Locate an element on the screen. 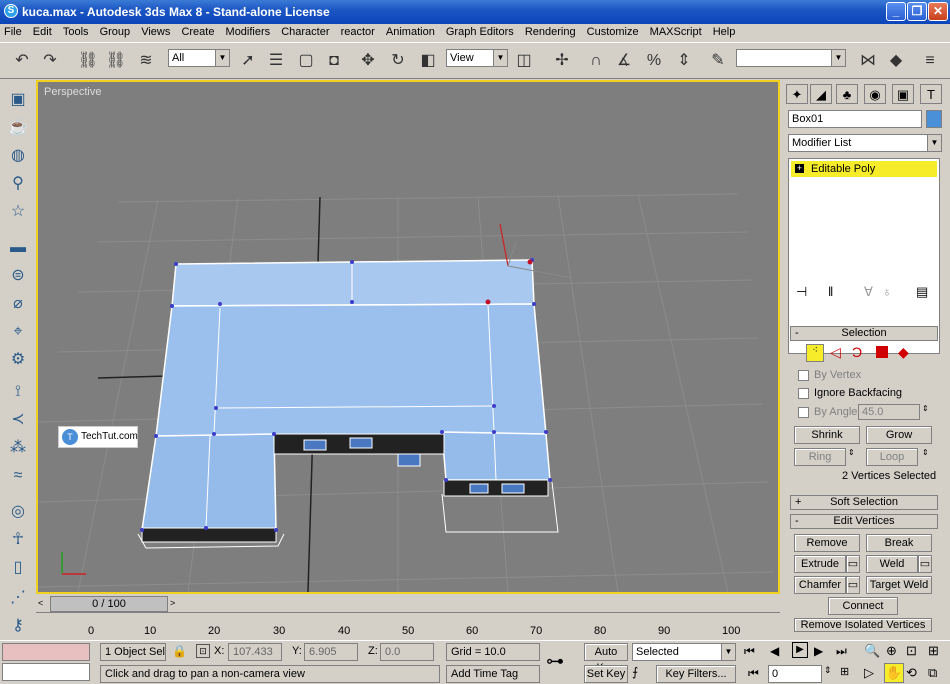 This screenshot has width=950, height=684. helper-icon: ⚷ is located at coordinates (18, 626).